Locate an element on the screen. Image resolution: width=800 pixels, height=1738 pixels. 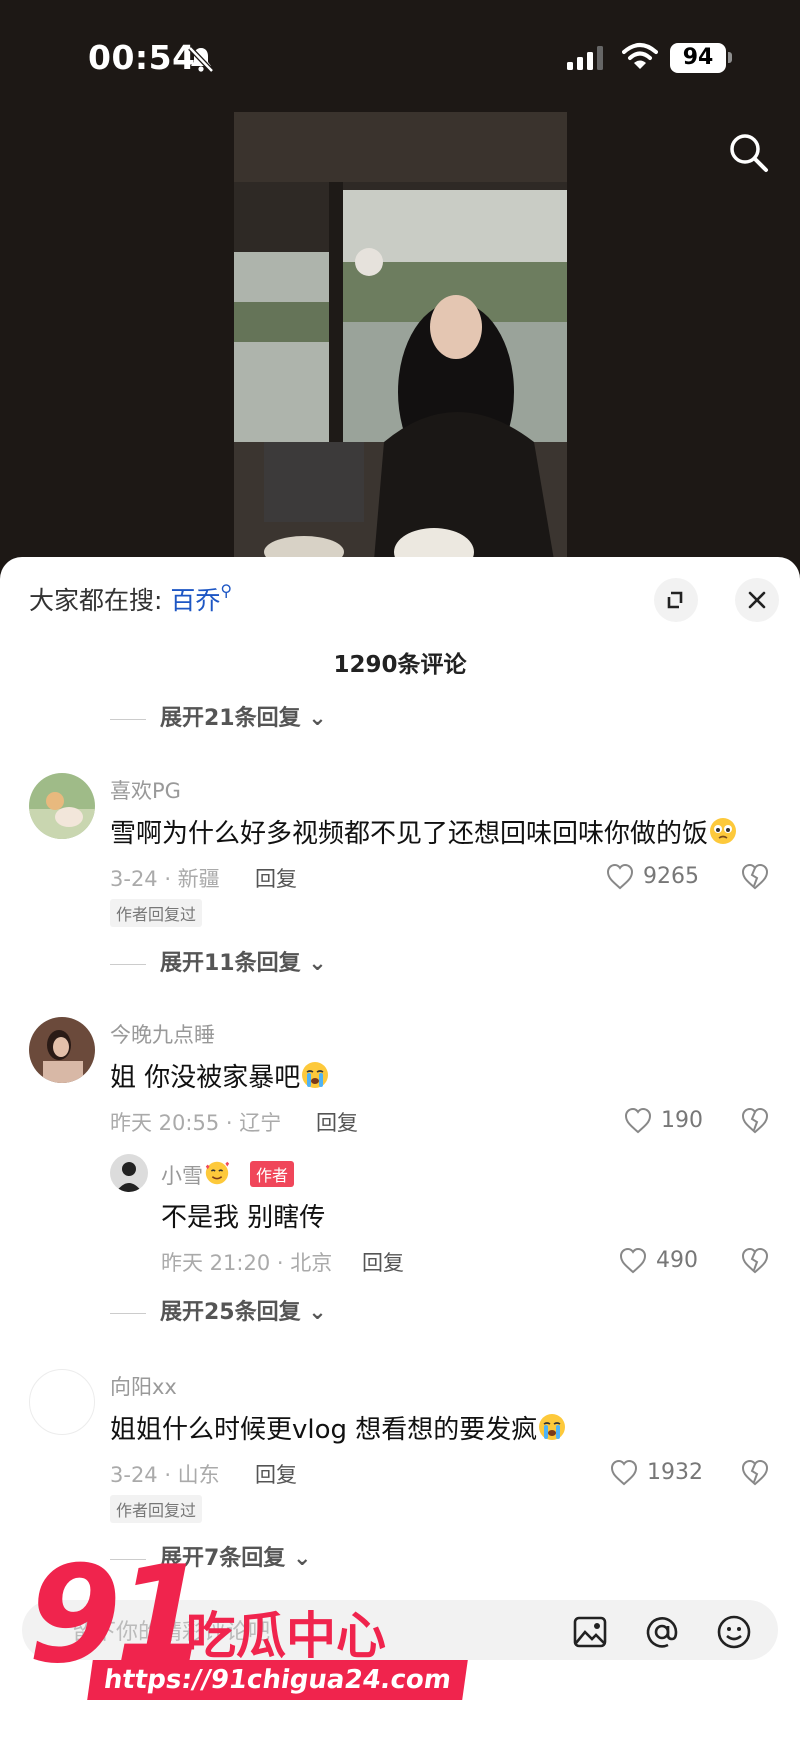
reply-username-text: 小雪 is located at coordinates (182, 1176).